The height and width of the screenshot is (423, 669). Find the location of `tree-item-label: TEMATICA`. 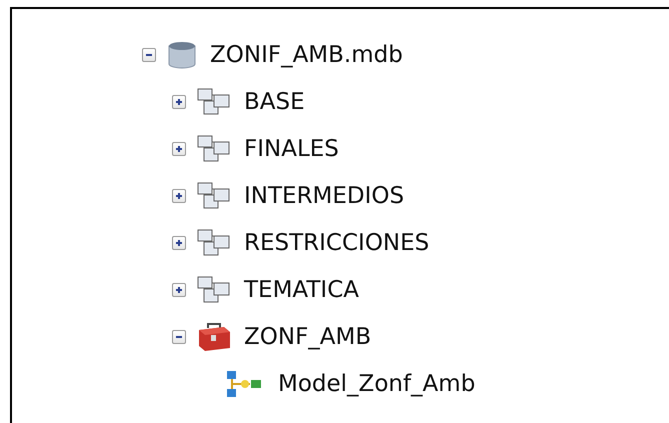

tree-item-label: TEMATICA is located at coordinates (301, 289).